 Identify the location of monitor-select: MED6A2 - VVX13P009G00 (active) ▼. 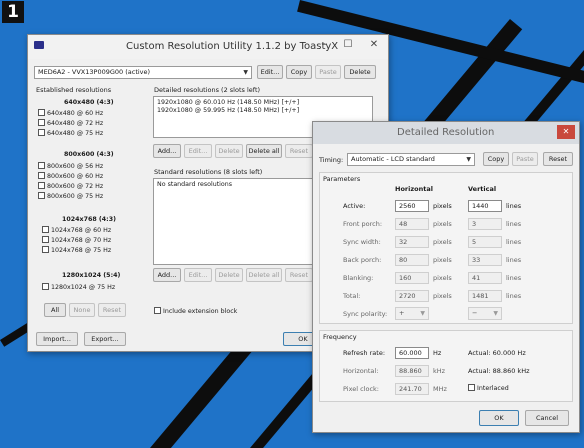
(143, 72).